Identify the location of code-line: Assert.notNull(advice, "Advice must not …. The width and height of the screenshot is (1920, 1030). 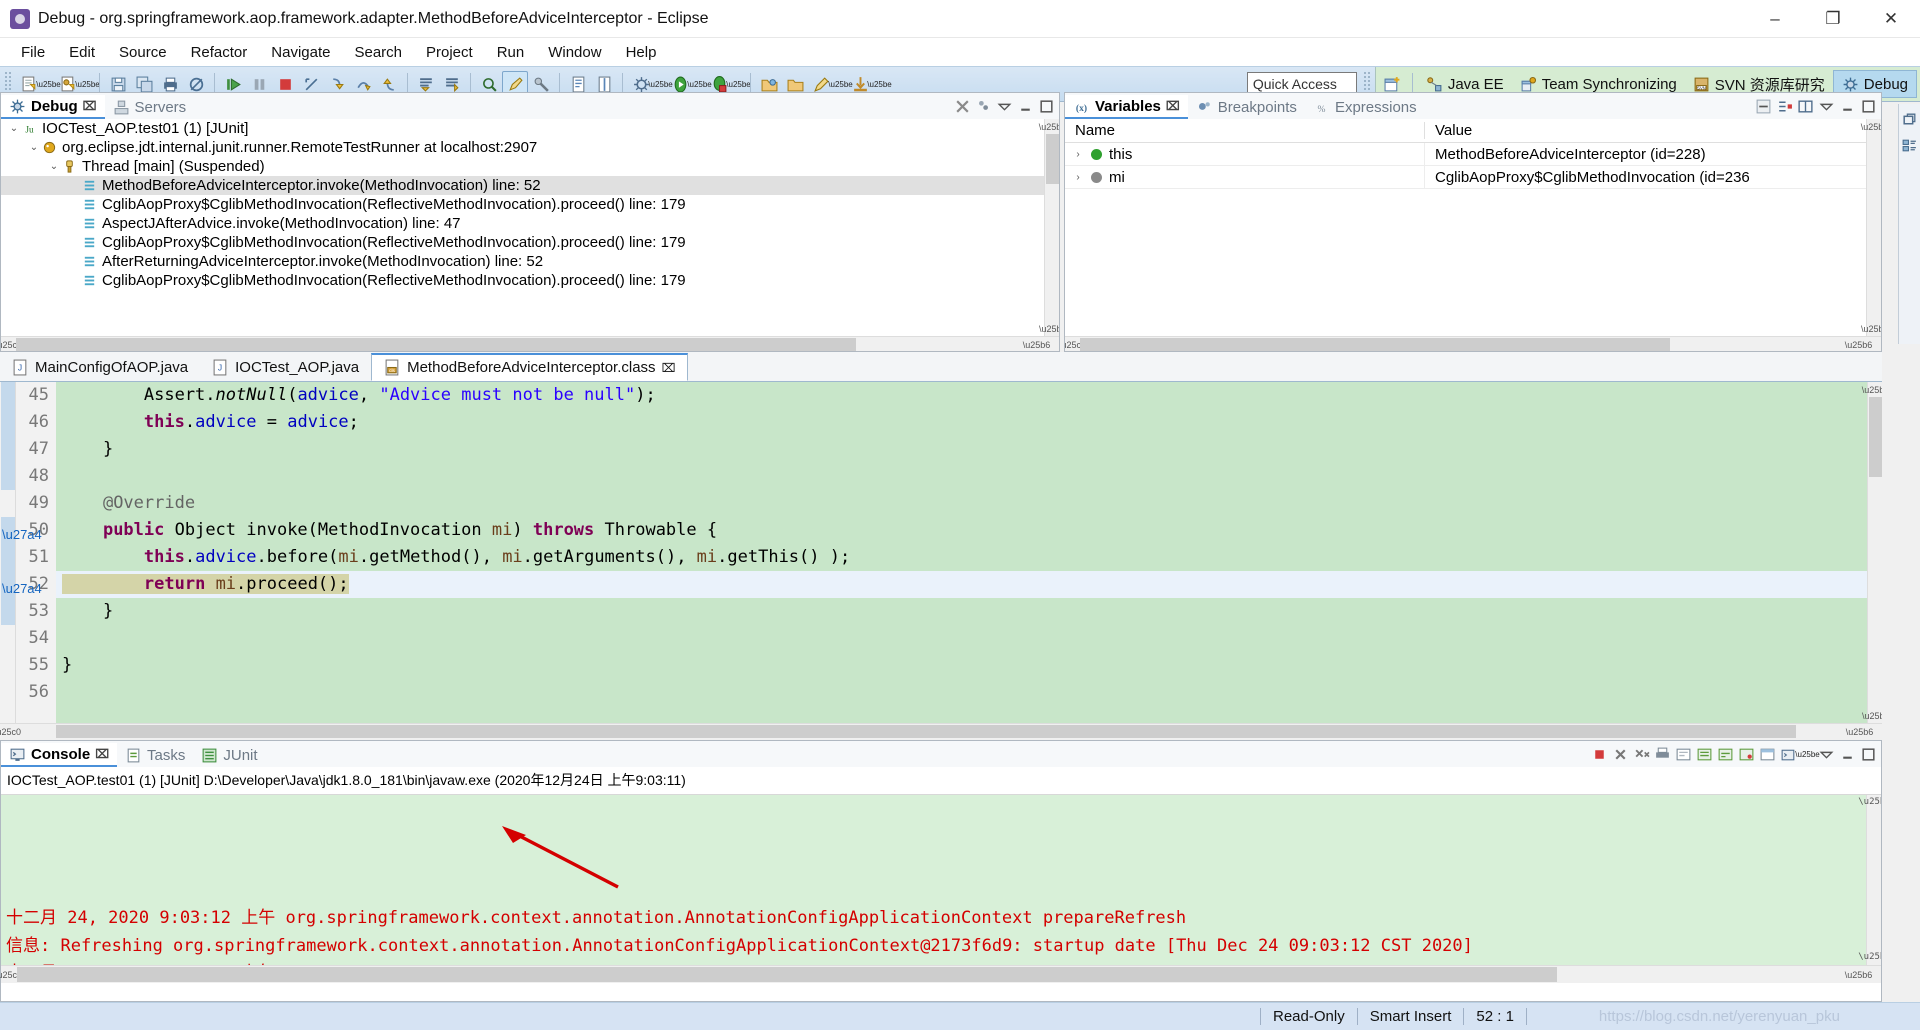
(969, 395).